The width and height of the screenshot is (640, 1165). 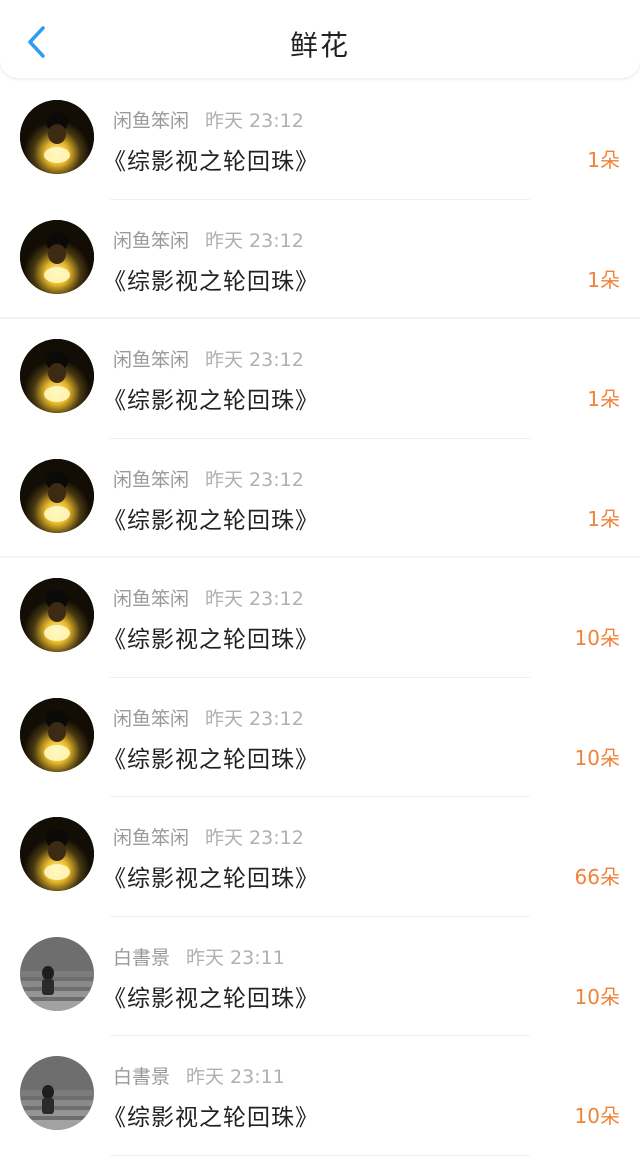 I want to click on page-title: 鲜花, so click(x=319, y=45).